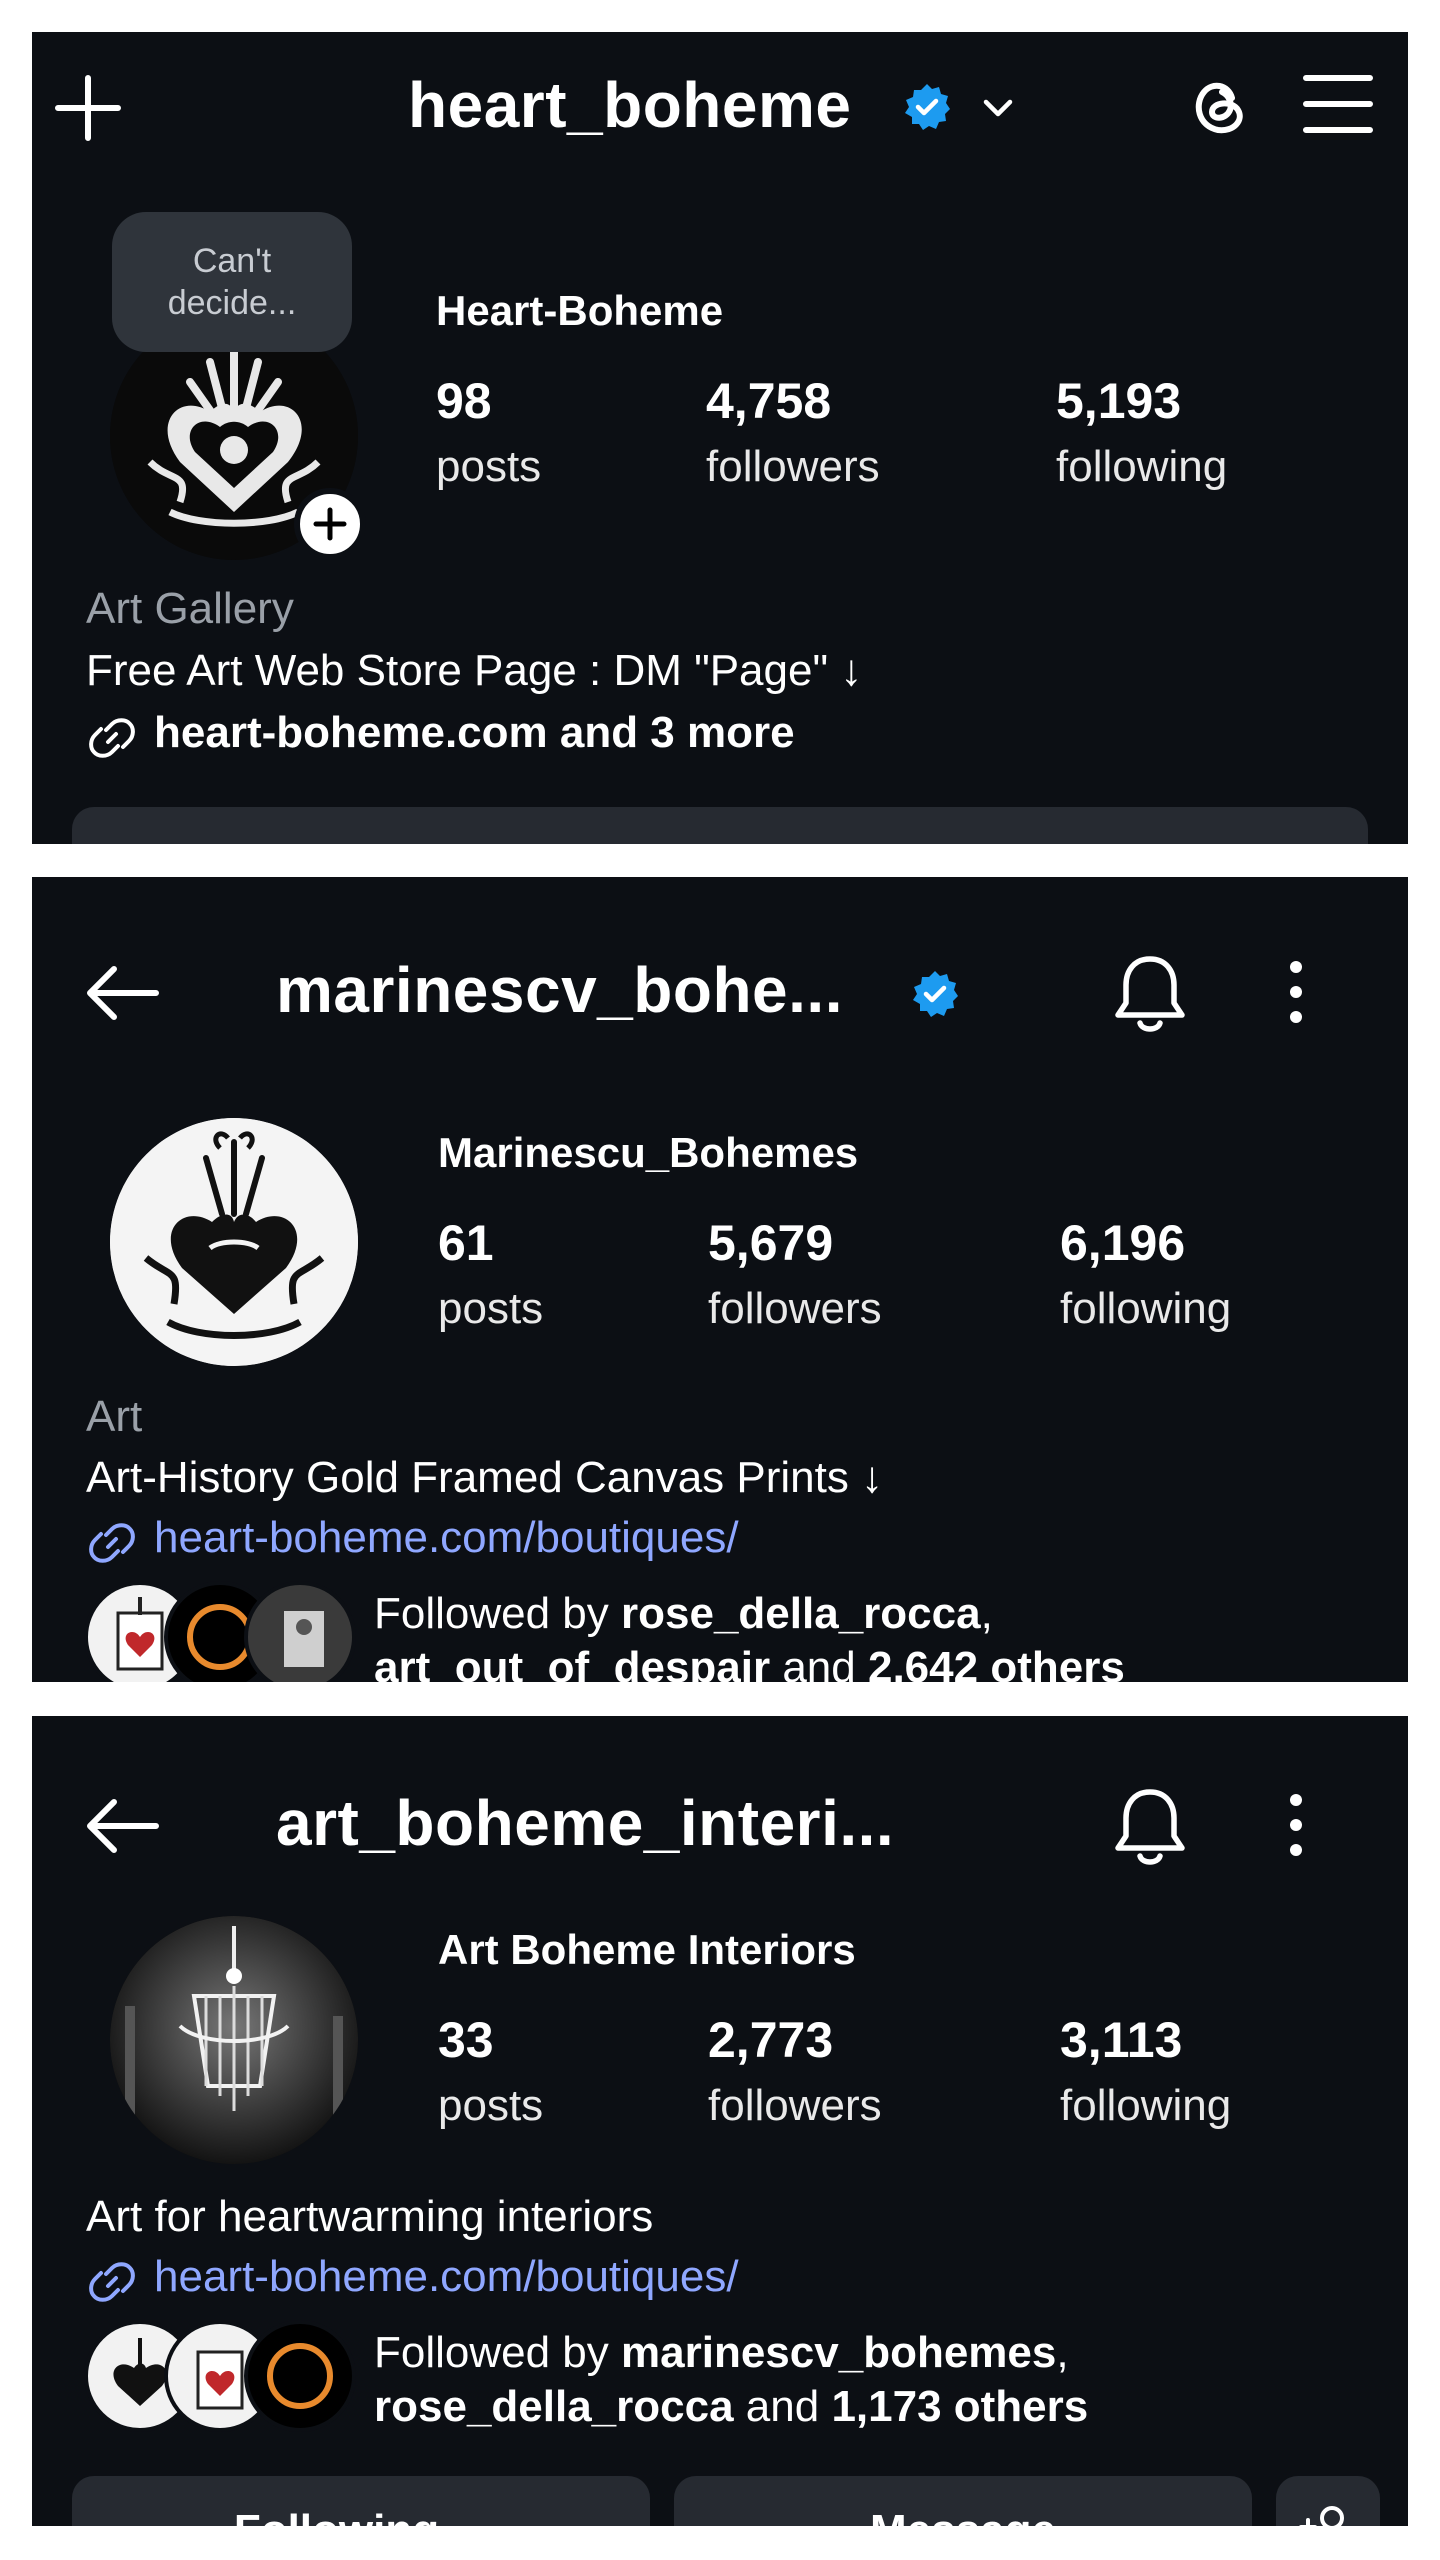  I want to click on mutual-follower-1: rose_della_rocca, so click(801, 1613).